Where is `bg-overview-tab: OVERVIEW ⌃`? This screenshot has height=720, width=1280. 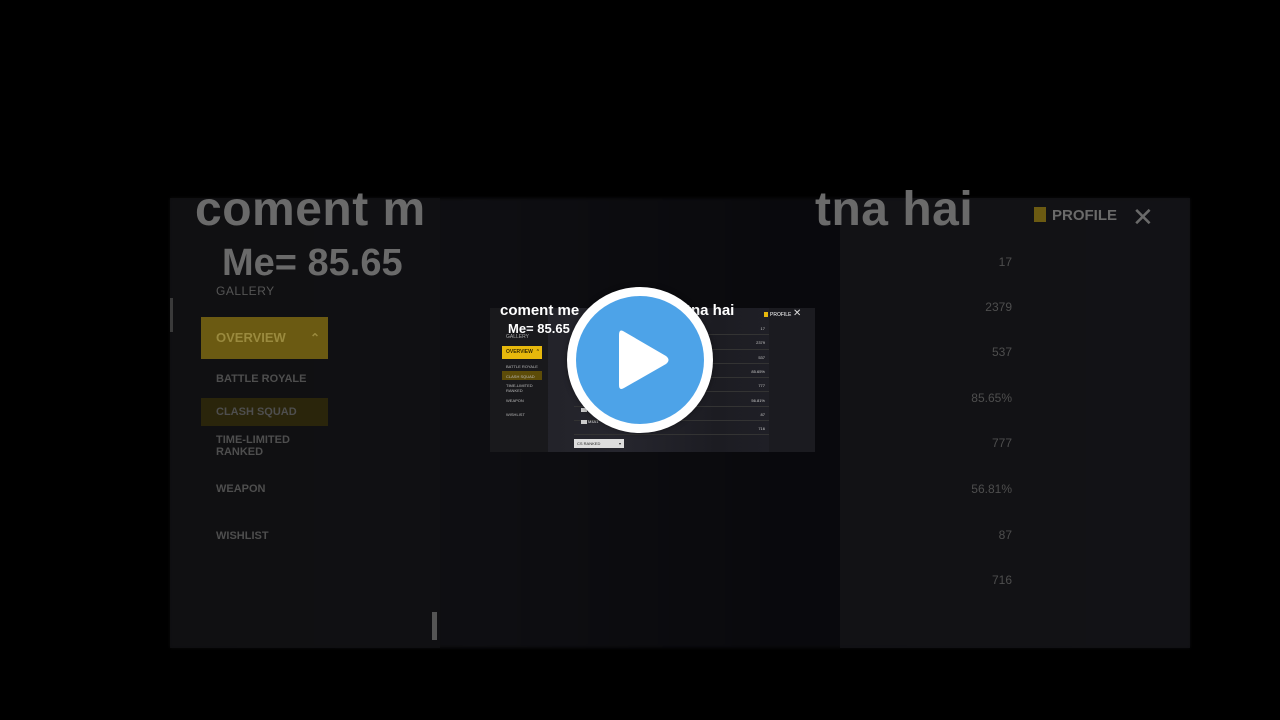
bg-overview-tab: OVERVIEW ⌃ is located at coordinates (264, 338).